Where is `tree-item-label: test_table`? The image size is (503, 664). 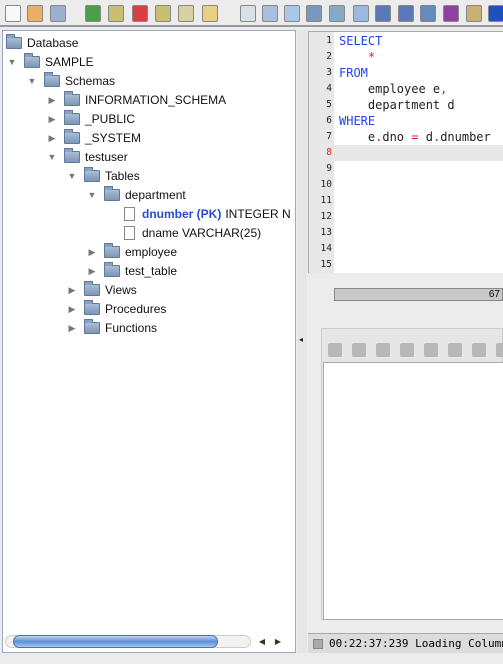
tree-item-label: test_table is located at coordinates (151, 271).